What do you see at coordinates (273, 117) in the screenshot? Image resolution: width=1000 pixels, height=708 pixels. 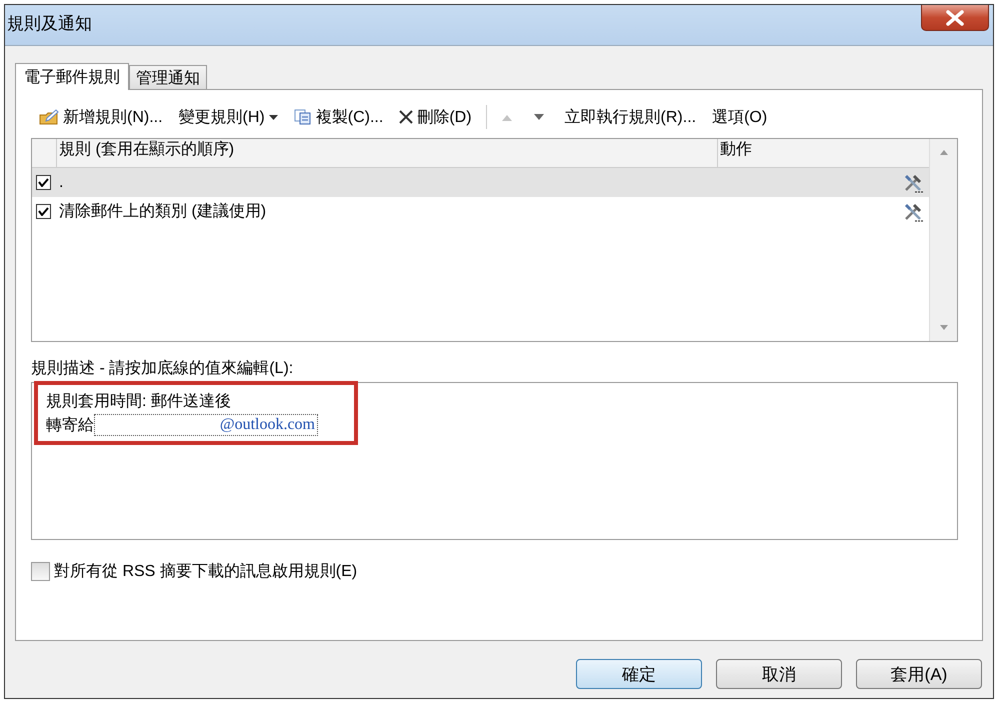 I see `caret-icon` at bounding box center [273, 117].